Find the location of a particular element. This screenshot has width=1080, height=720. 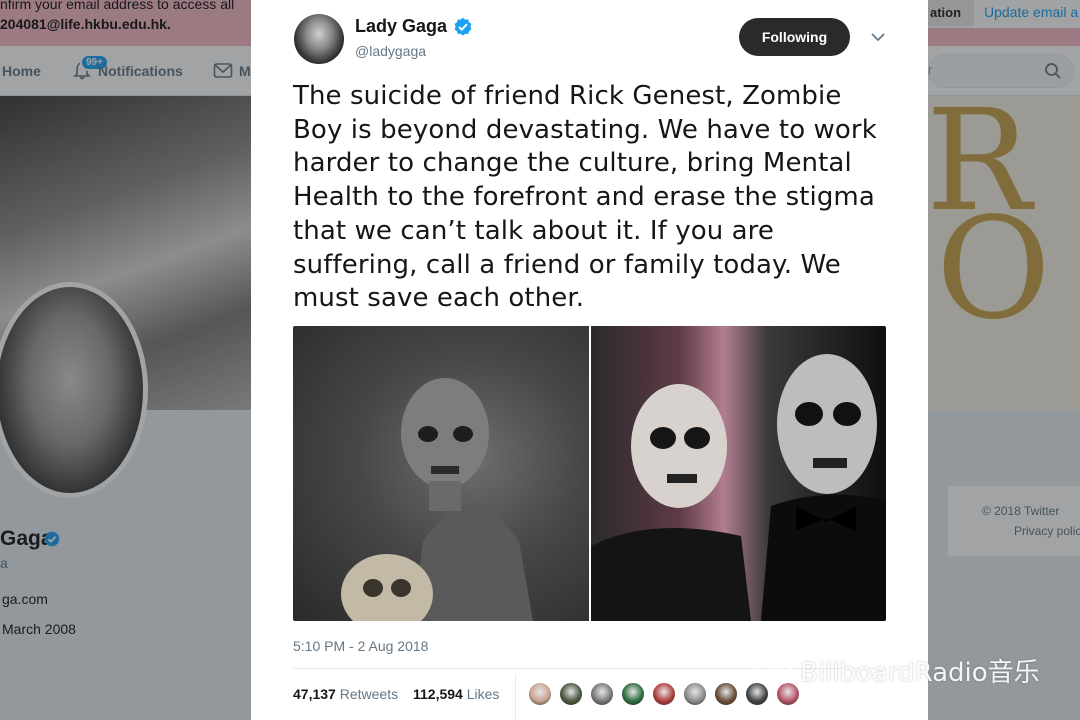

tweet-timestamp: 5:10 PM - 2 Aug 2018 is located at coordinates (360, 646).